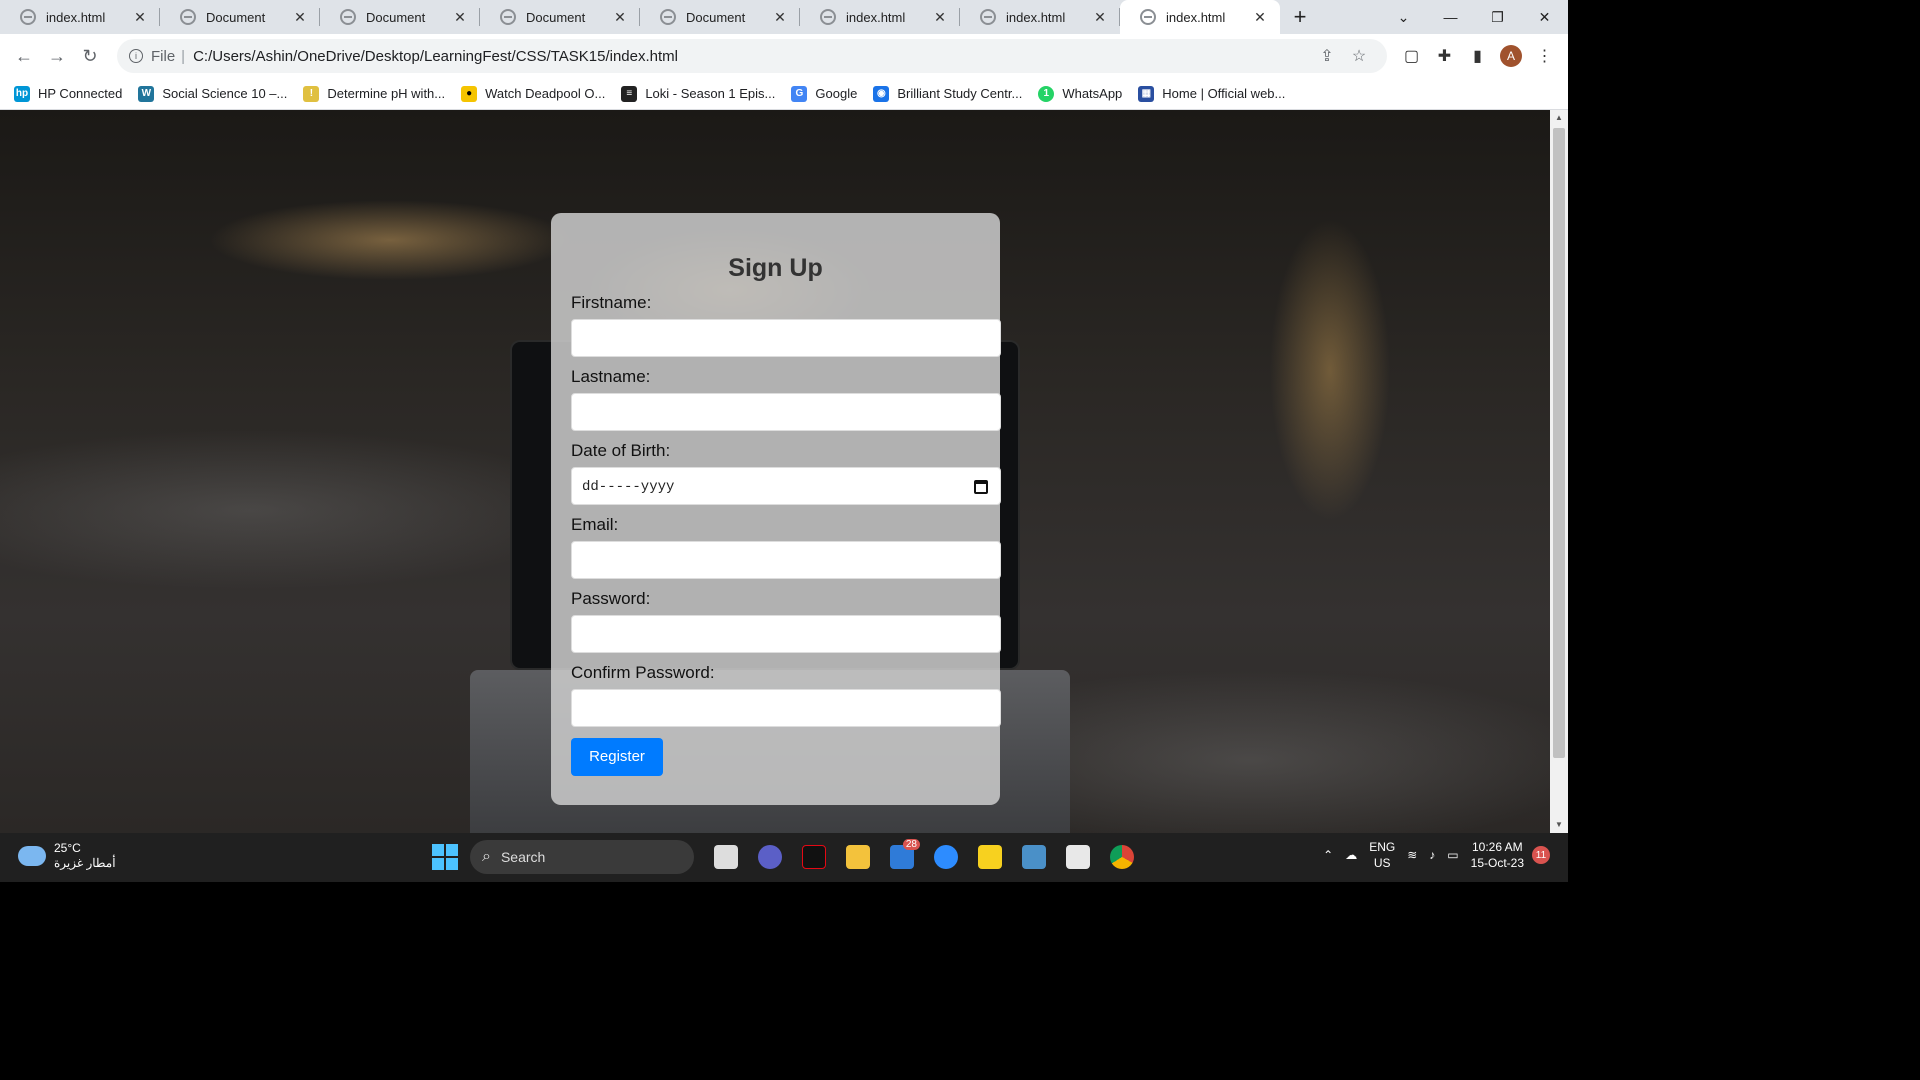 This screenshot has height=1080, width=1920. I want to click on firstname-label: Firstname:, so click(611, 302).